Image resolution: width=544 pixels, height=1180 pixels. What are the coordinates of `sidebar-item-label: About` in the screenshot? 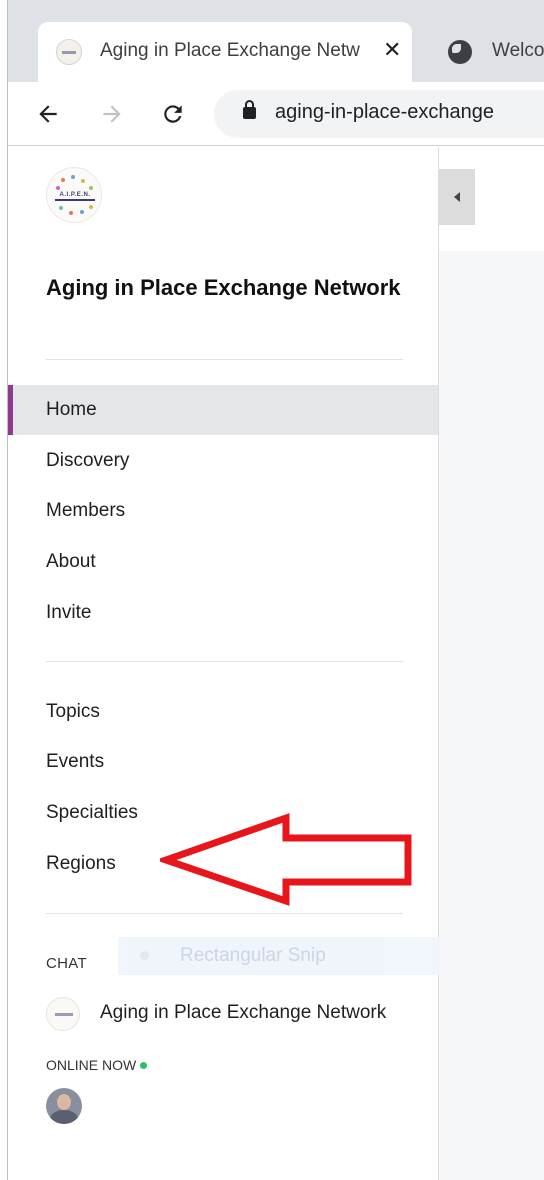 It's located at (71, 561).